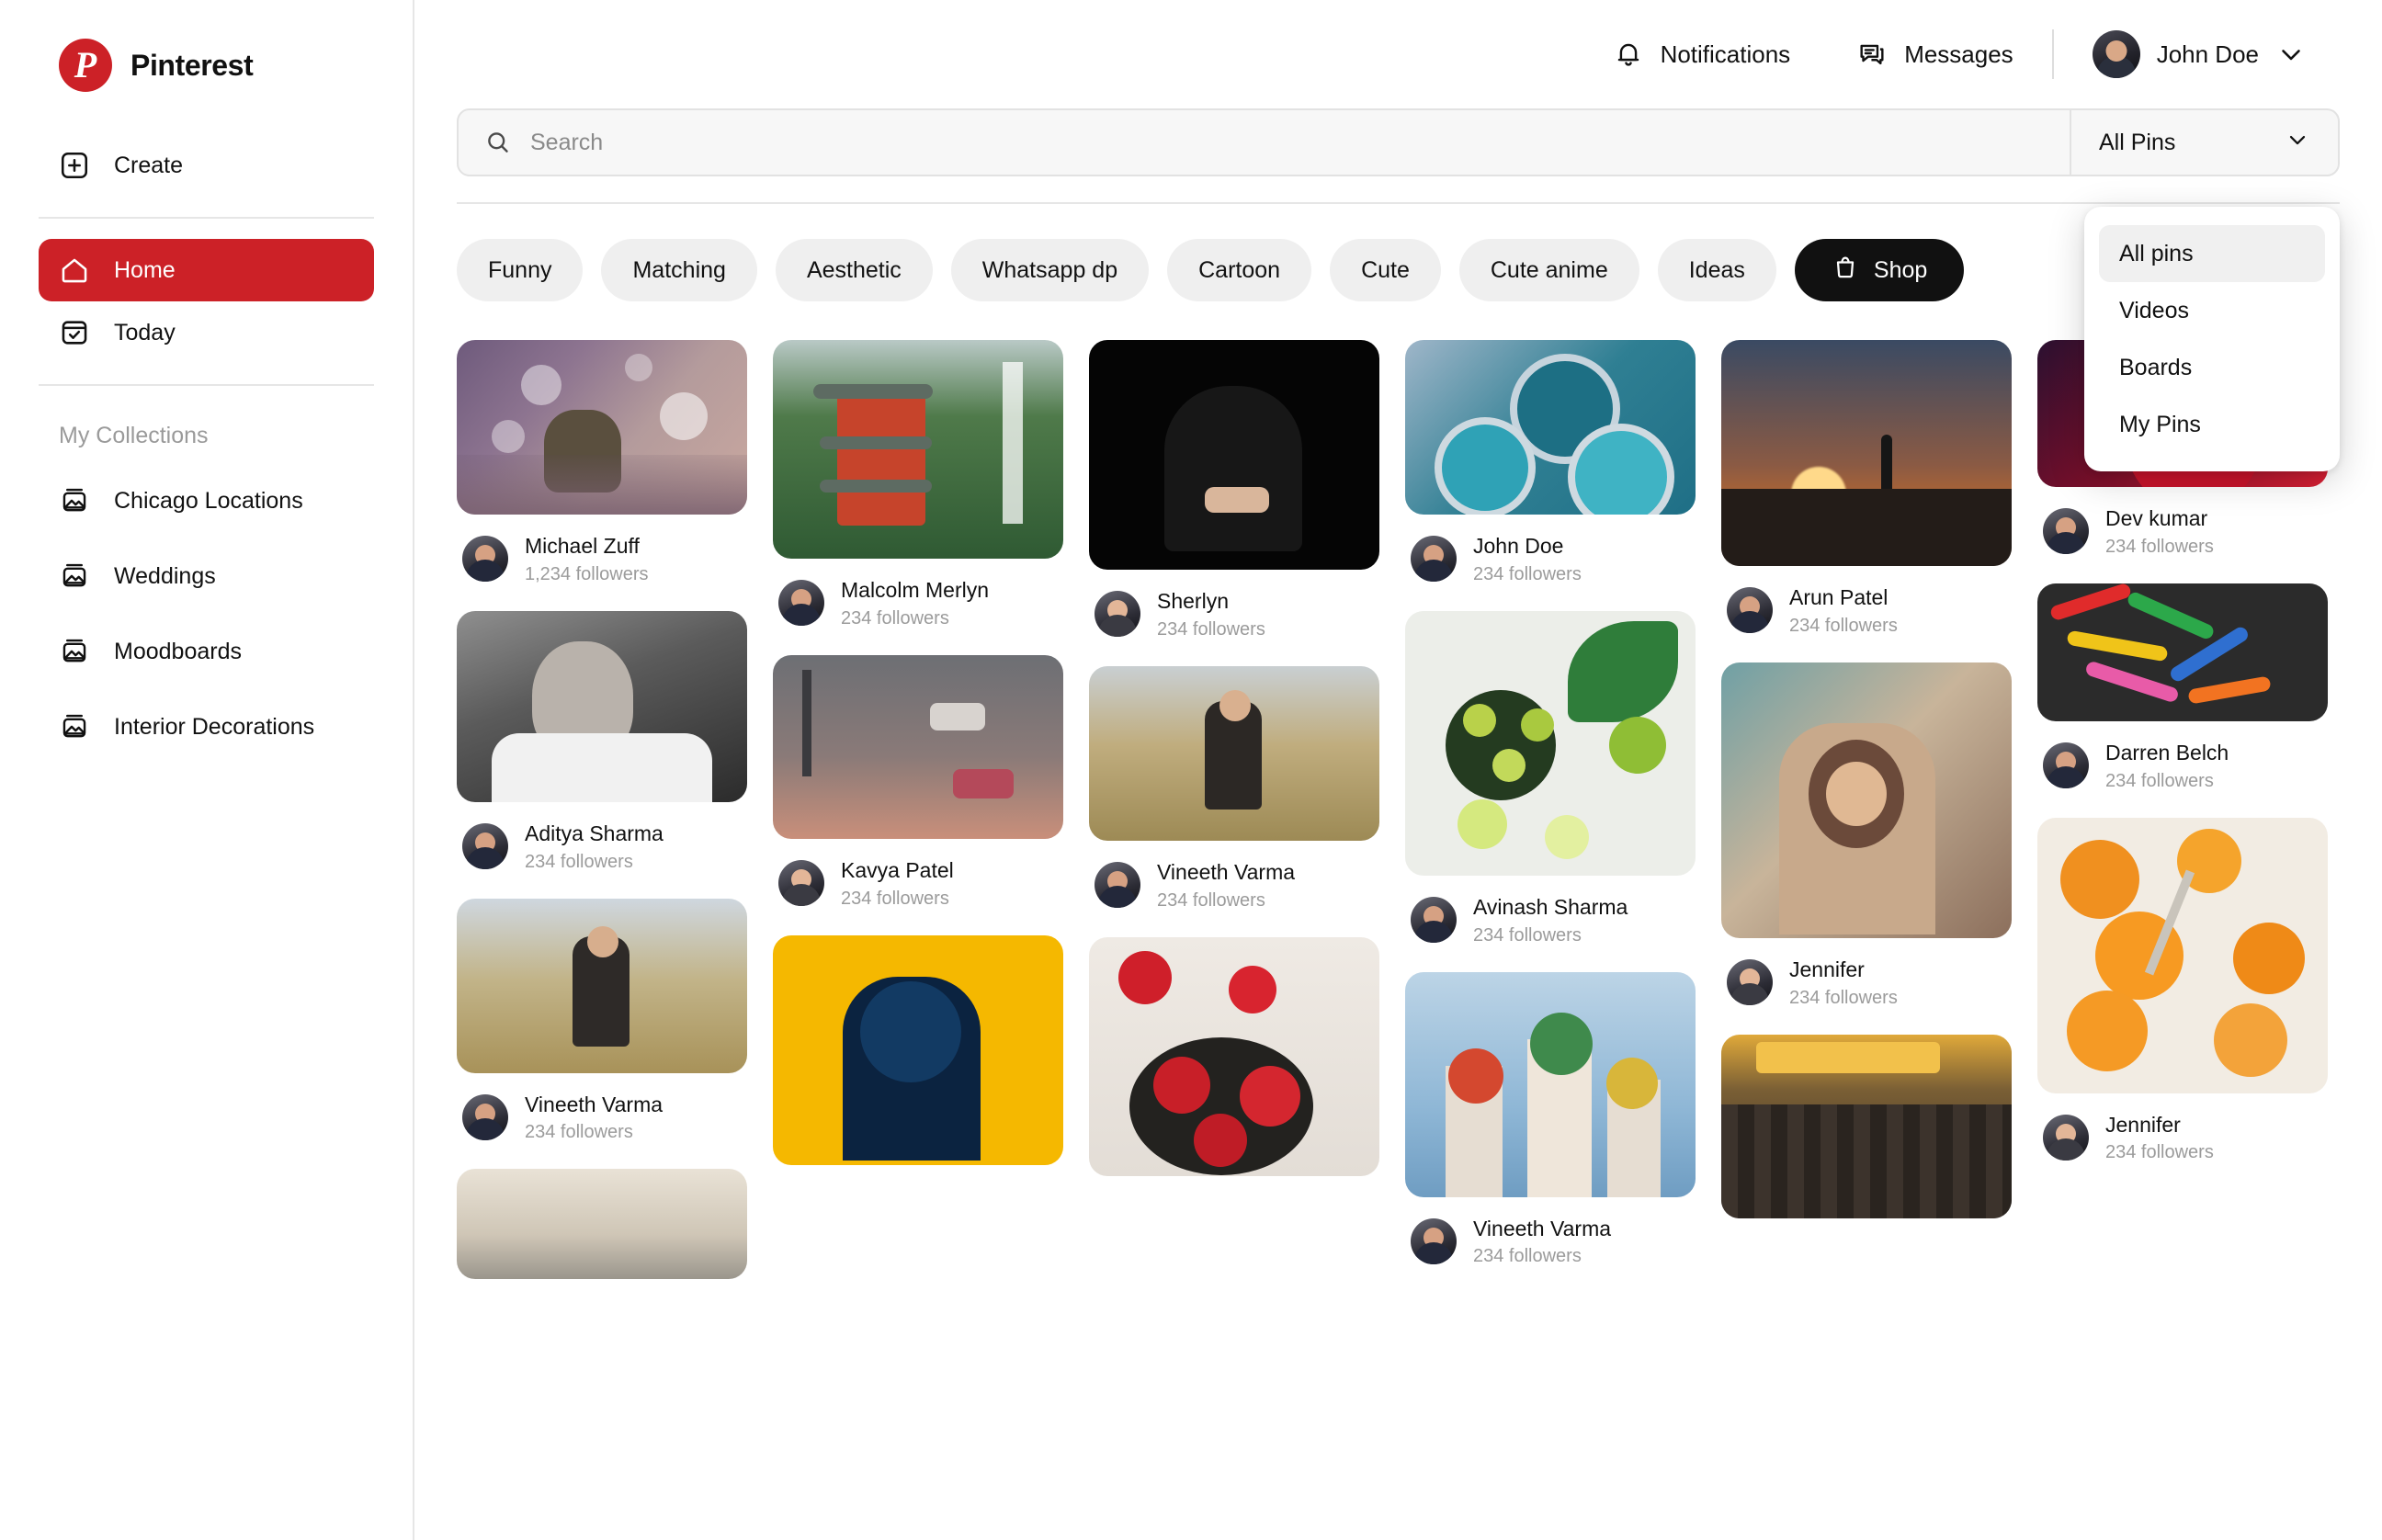 The height and width of the screenshot is (1540, 2382). What do you see at coordinates (1550, 920) in the screenshot?
I see `pin-user-block: Avinash Sharma 234 followers` at bounding box center [1550, 920].